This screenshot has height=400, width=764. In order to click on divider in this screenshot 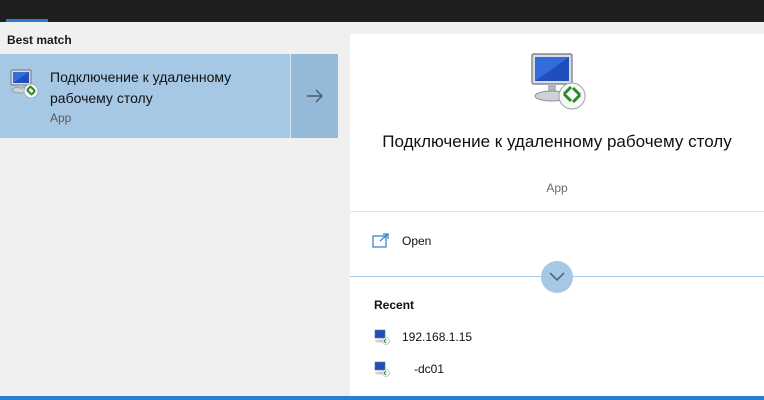, I will do `click(557, 211)`.